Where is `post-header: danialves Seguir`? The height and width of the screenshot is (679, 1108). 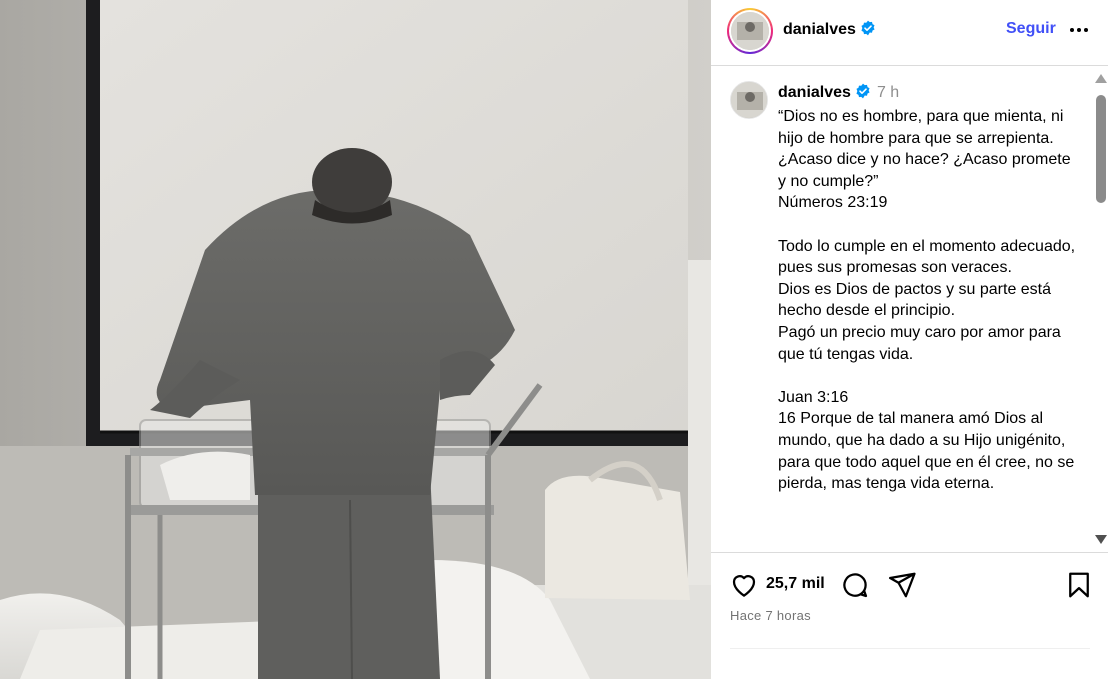
post-header: danialves Seguir is located at coordinates (909, 33).